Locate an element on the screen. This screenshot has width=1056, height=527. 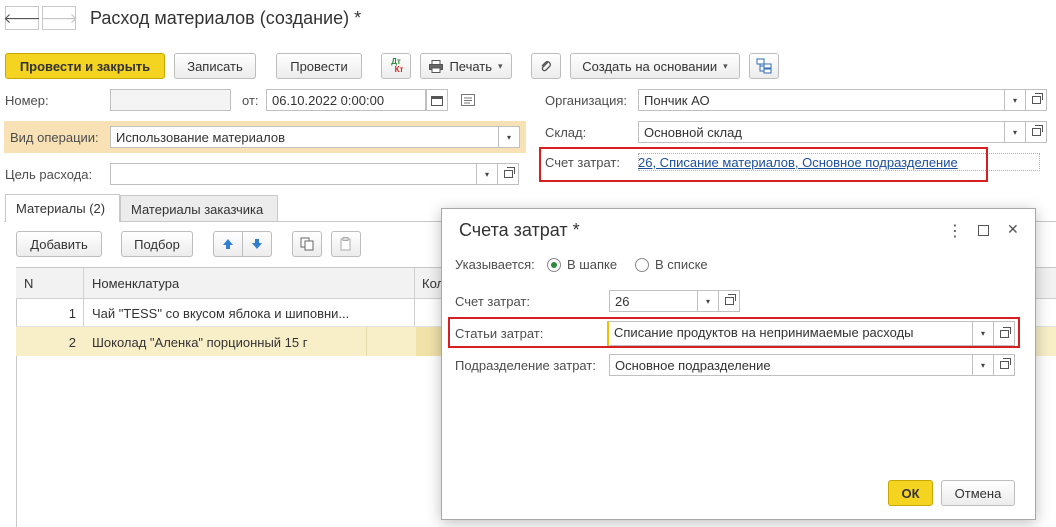
move-up-button is located at coordinates (228, 244).